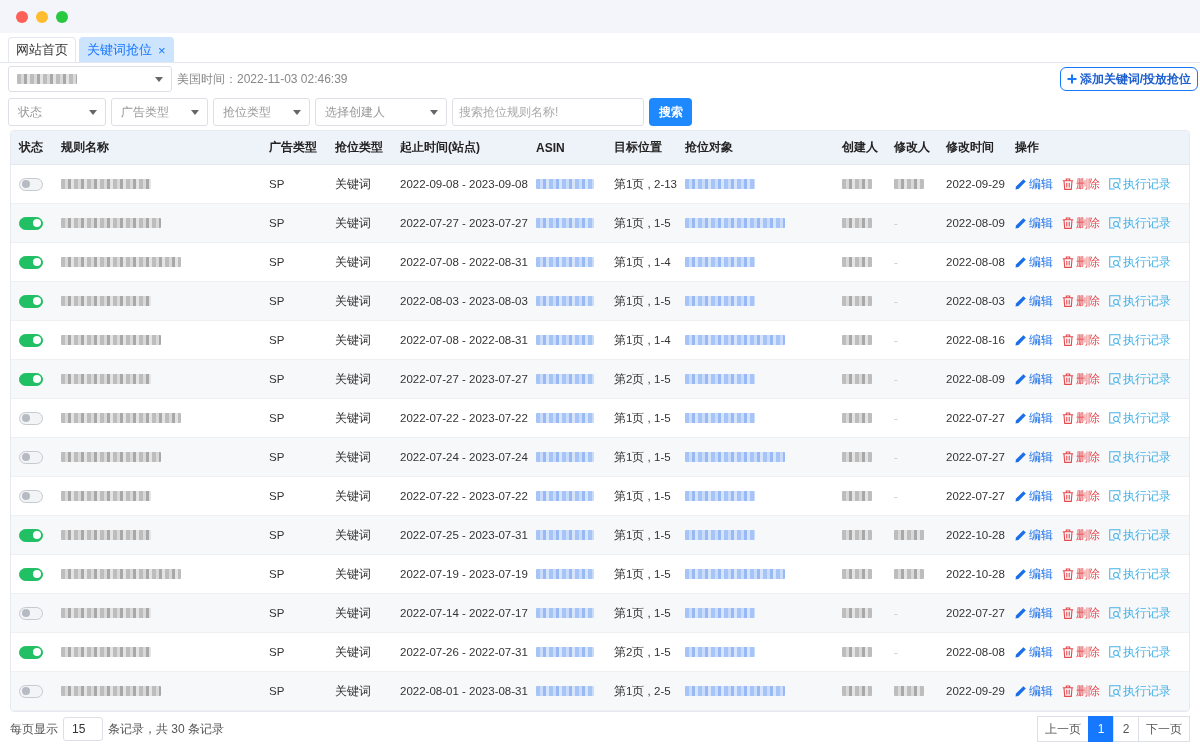  I want to click on grab-type-text: 关键词, so click(353, 652).